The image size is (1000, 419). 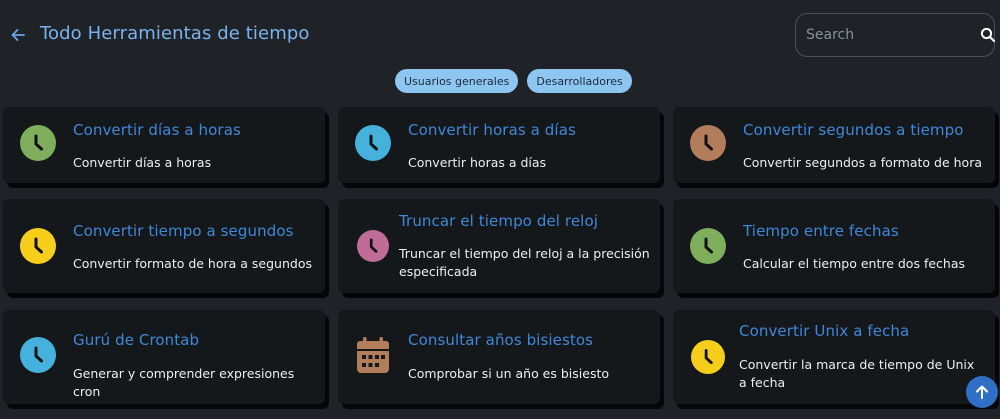 I want to click on card-title: Convertir Unix a fecha, so click(x=824, y=331).